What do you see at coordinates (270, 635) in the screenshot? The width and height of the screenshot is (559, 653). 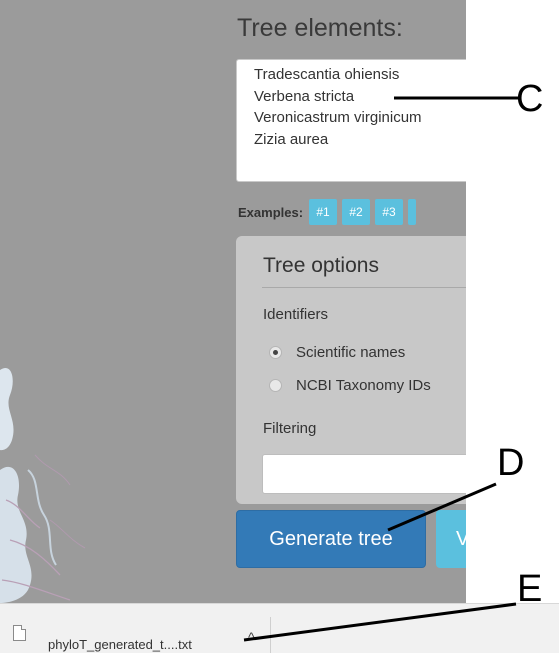 I see `download-bar-divider` at bounding box center [270, 635].